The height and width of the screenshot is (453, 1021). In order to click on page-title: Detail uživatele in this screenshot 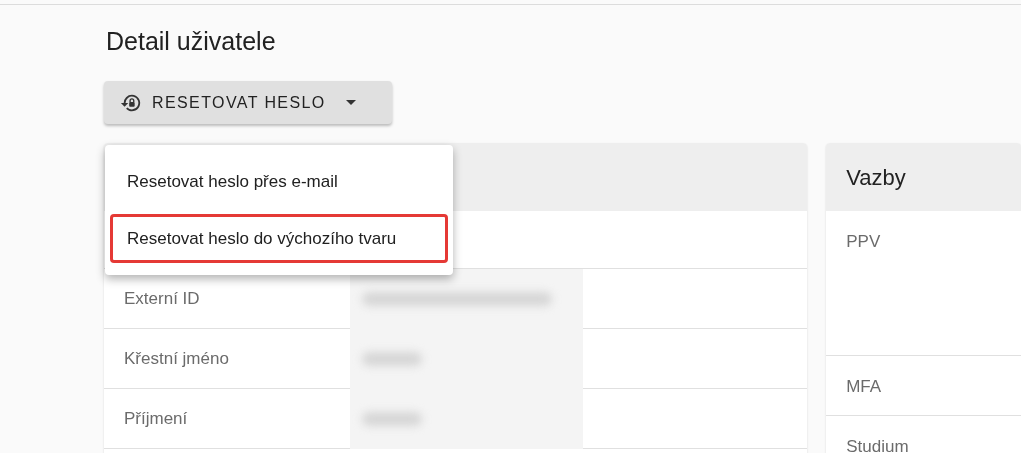, I will do `click(191, 41)`.